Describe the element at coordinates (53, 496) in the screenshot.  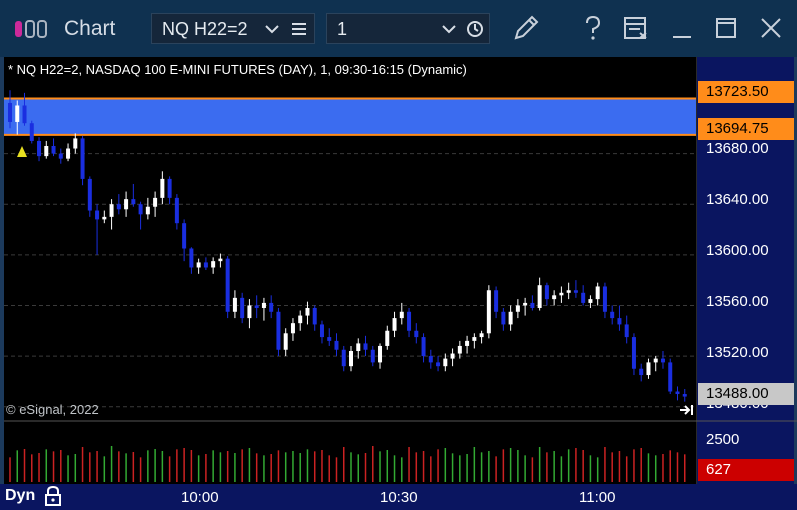
I see `lock-icon` at that location.